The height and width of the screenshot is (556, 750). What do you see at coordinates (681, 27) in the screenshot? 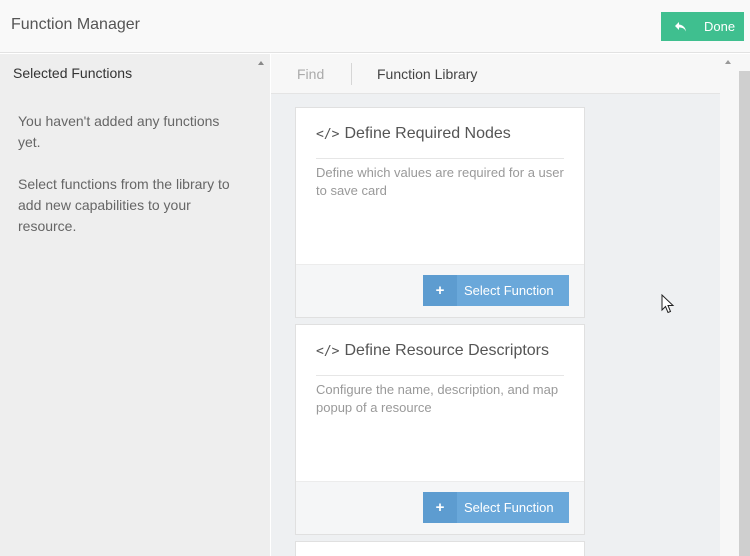
I see `undo-arrow-icon` at bounding box center [681, 27].